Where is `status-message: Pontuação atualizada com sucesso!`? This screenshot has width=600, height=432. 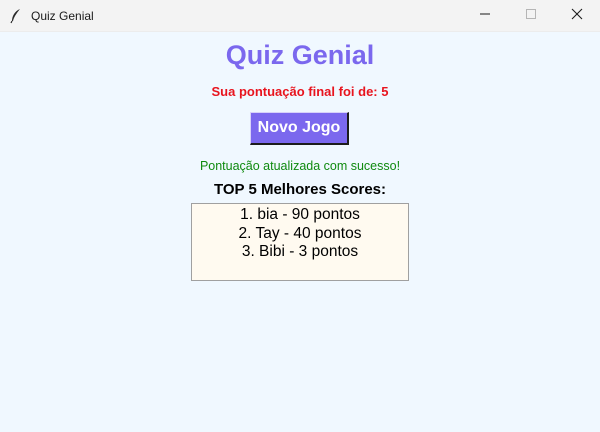
status-message: Pontuação atualizada com sucesso! is located at coordinates (300, 166).